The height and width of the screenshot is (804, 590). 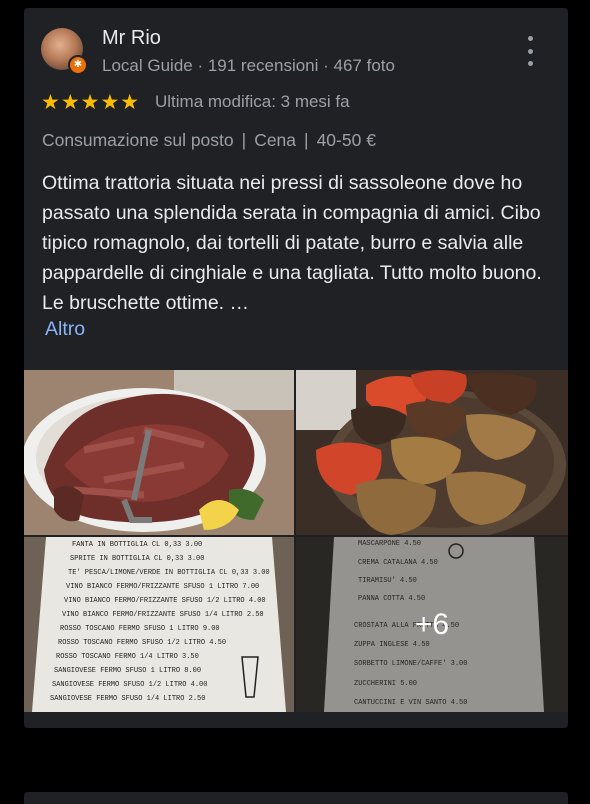 I want to click on menu-drink-line: FANTA IN BOTTIGLIA CL 0,33 3.00, so click(x=137, y=545).